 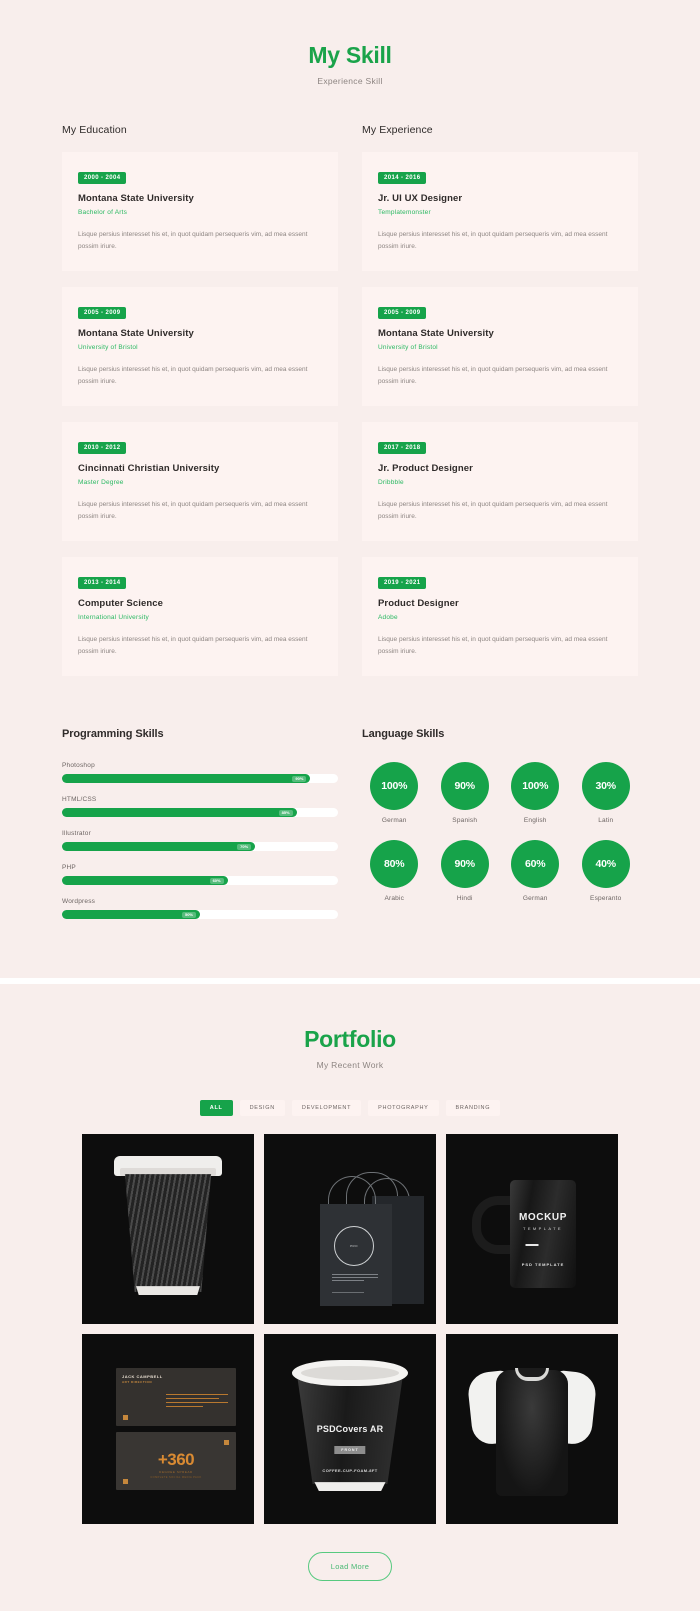 What do you see at coordinates (394, 899) in the screenshot?
I see `language-name: Arabic` at bounding box center [394, 899].